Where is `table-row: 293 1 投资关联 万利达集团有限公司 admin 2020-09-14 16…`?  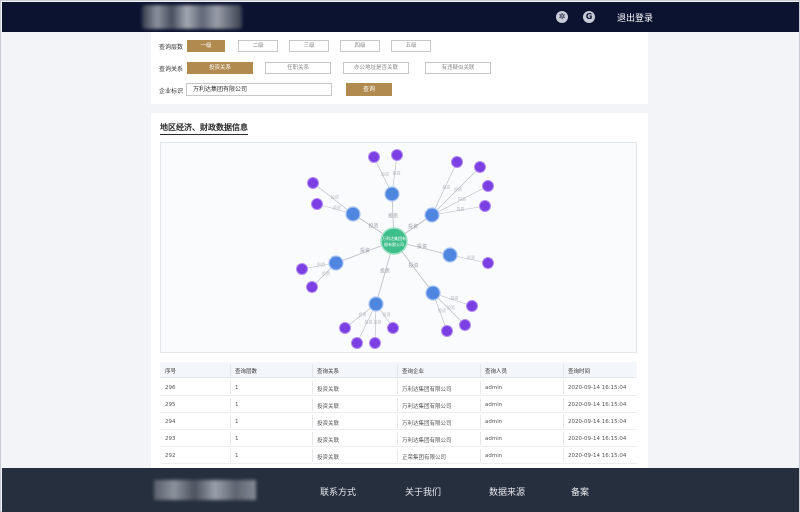
table-row: 293 1 投资关联 万利达集团有限公司 admin 2020-09-14 16… is located at coordinates (398, 438).